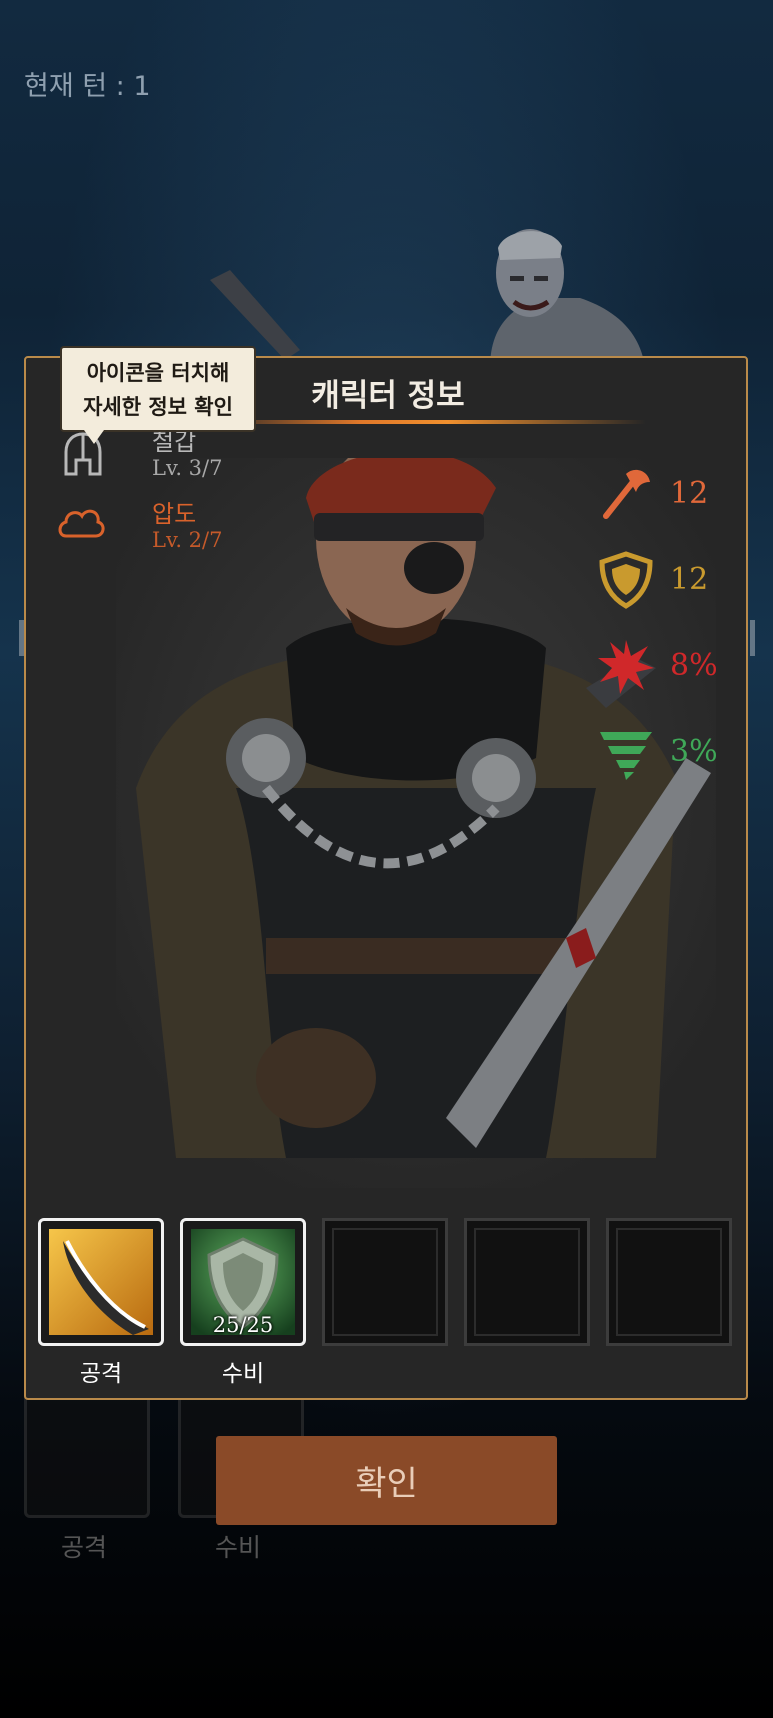  Describe the element at coordinates (94, 437) in the screenshot. I see `tooltip-tail` at that location.